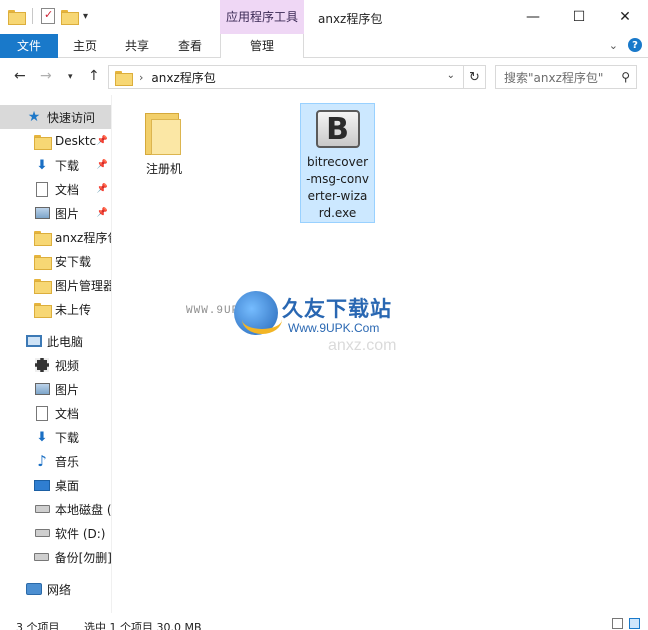 Image resolution: width=648 pixels, height=630 pixels. I want to click on large-icons-view-icon, so click(634, 623).